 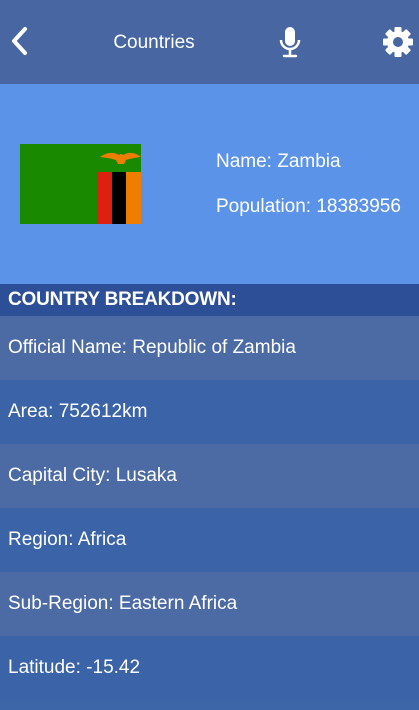 What do you see at coordinates (278, 161) in the screenshot?
I see `country-name-label: Name: Zambia` at bounding box center [278, 161].